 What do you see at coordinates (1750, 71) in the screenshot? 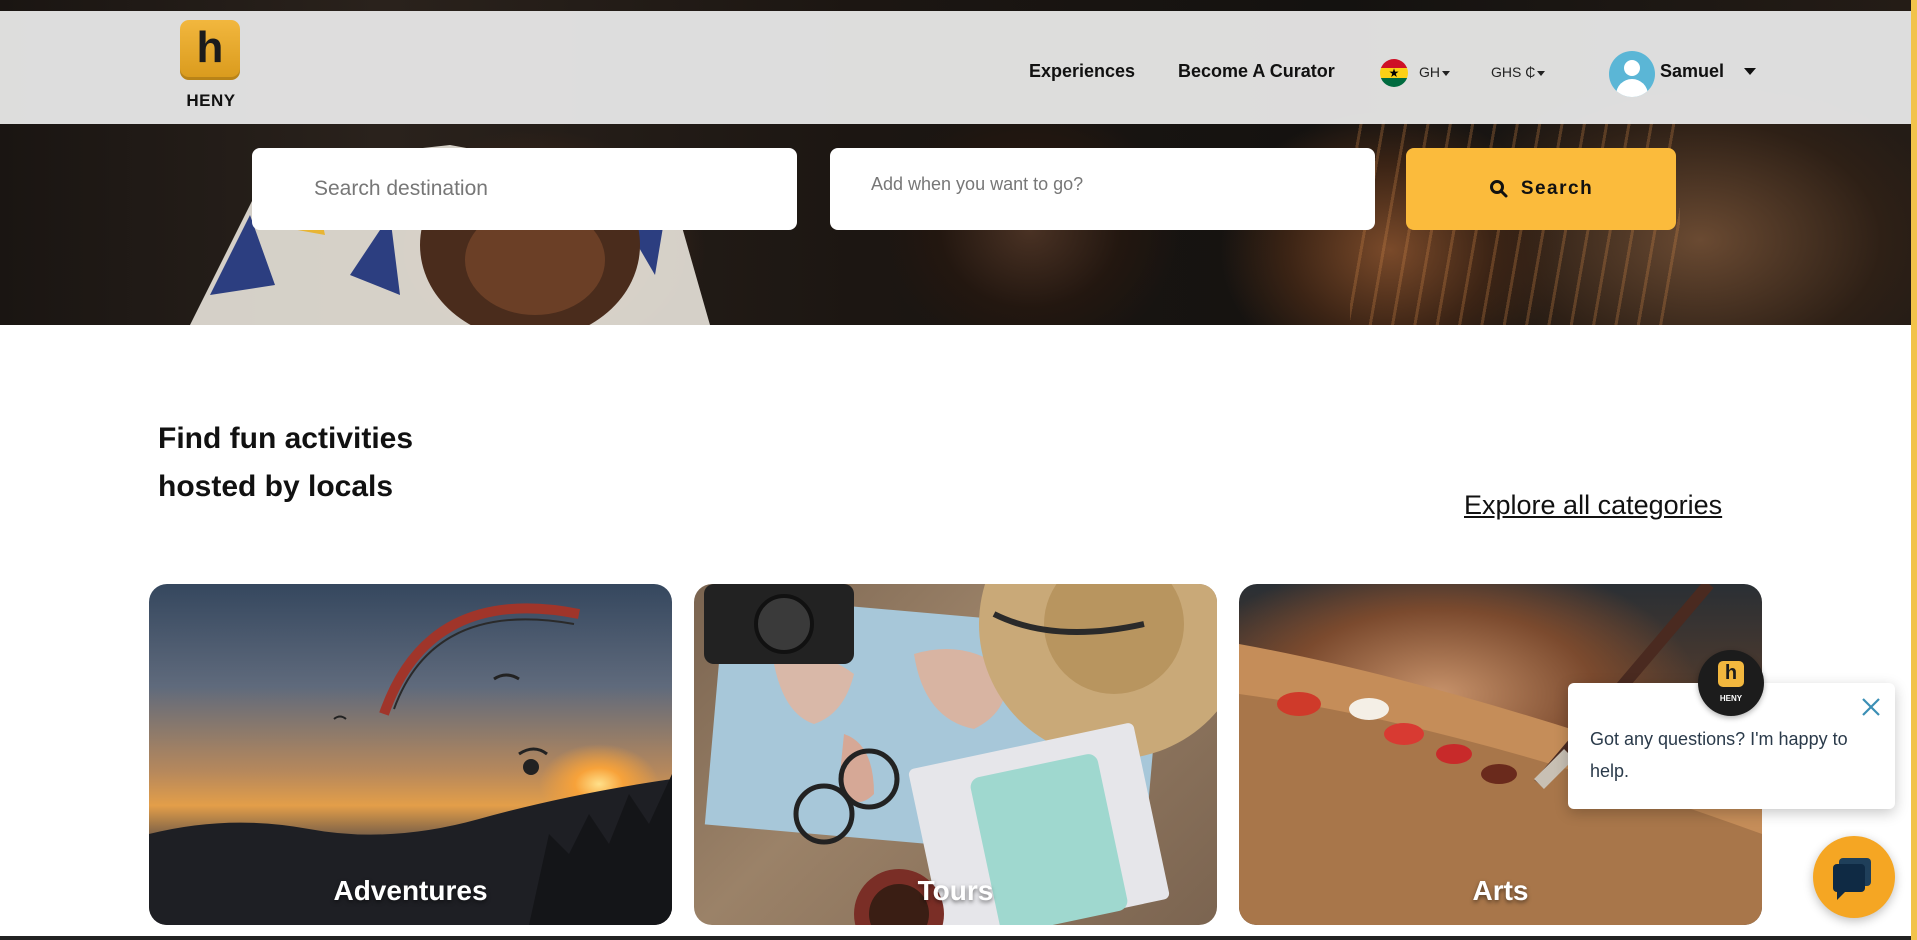
I see `user-menu-chevron-icon` at bounding box center [1750, 71].